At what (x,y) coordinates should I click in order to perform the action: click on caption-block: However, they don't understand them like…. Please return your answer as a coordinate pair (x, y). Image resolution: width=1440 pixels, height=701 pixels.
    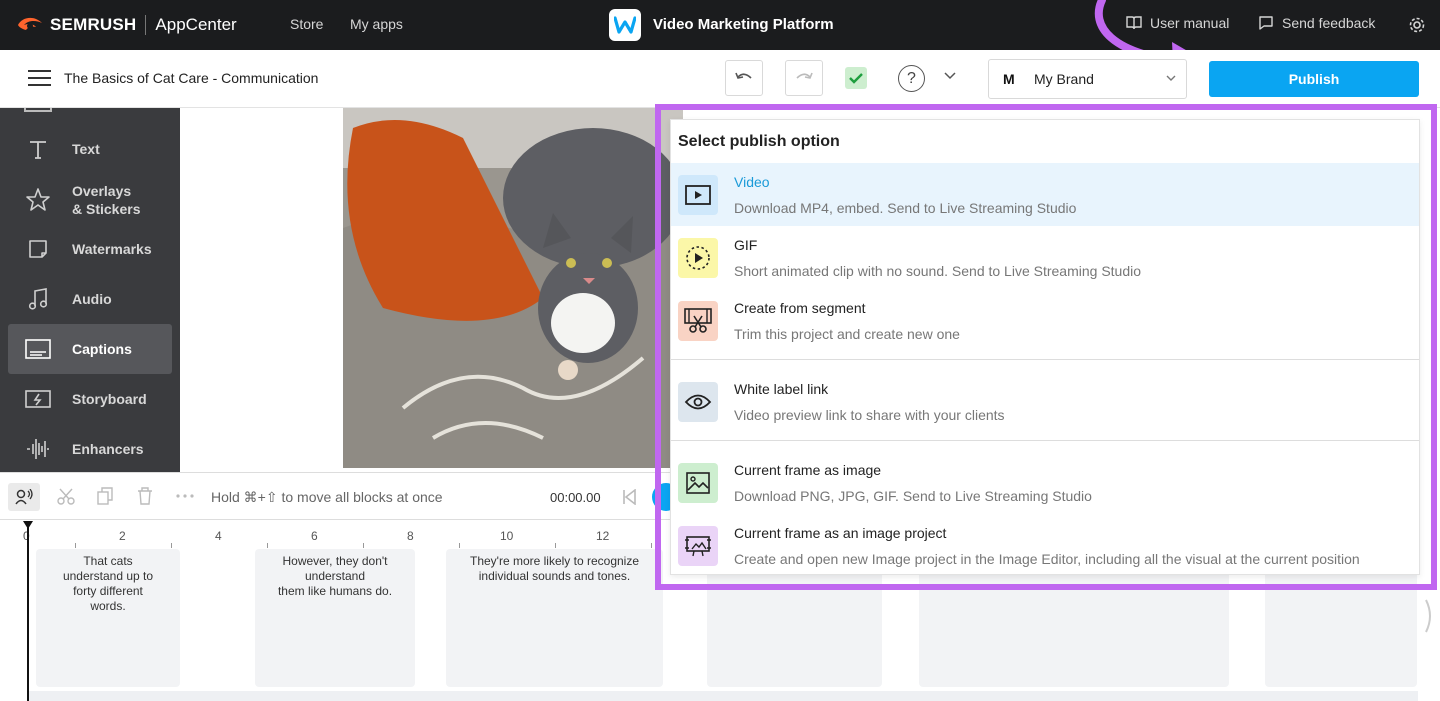
    Looking at the image, I should click on (335, 618).